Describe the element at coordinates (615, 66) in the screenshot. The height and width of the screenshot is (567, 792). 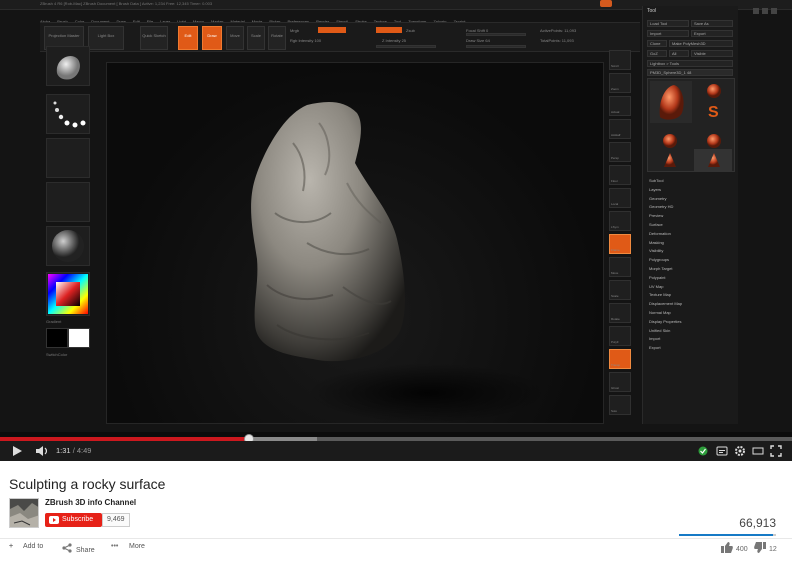
I see `zbrush-view-button-label: Scroll` at that location.